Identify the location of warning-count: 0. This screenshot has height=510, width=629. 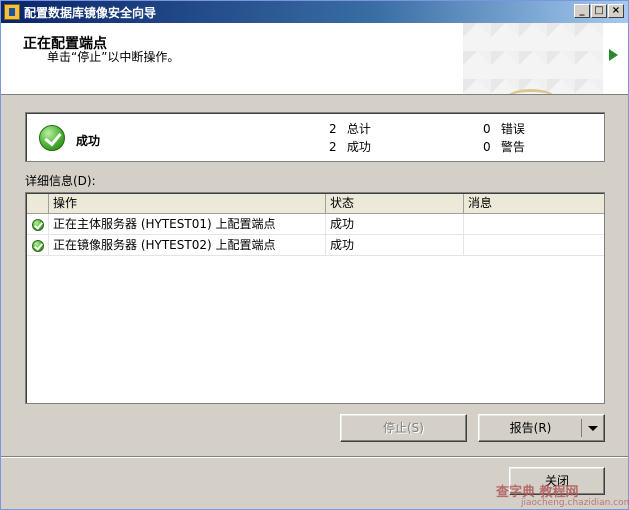
(487, 147).